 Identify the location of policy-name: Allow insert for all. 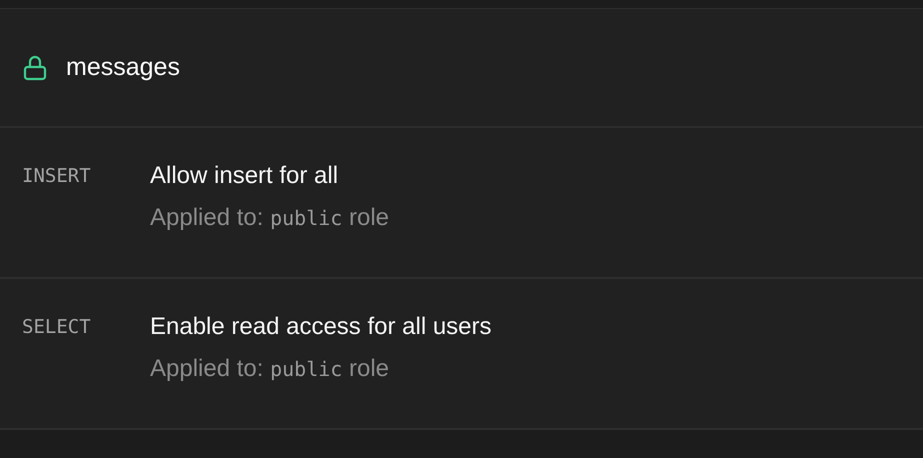
(245, 176).